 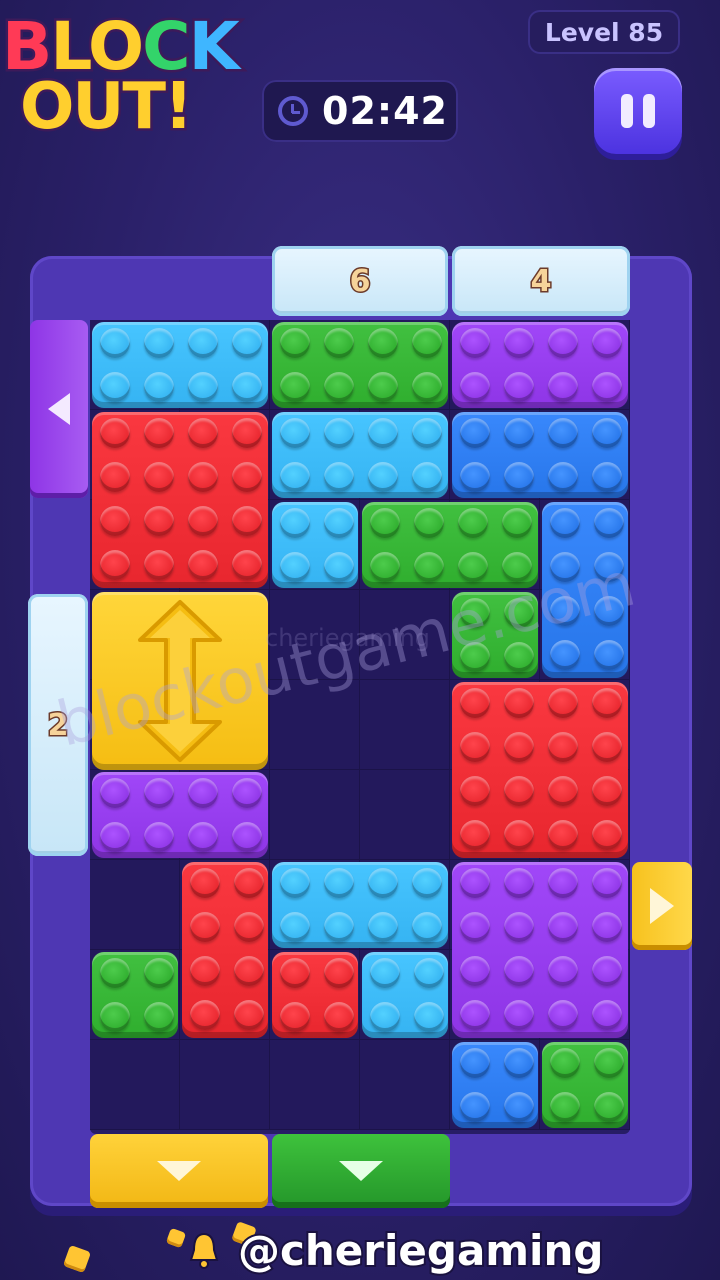 I want to click on green-block-small-right, so click(x=585, y=1085).